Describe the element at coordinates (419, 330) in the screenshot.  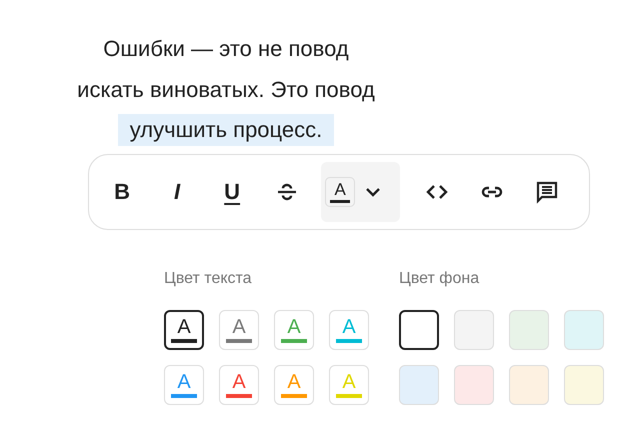
I see `background-color-swatch` at that location.